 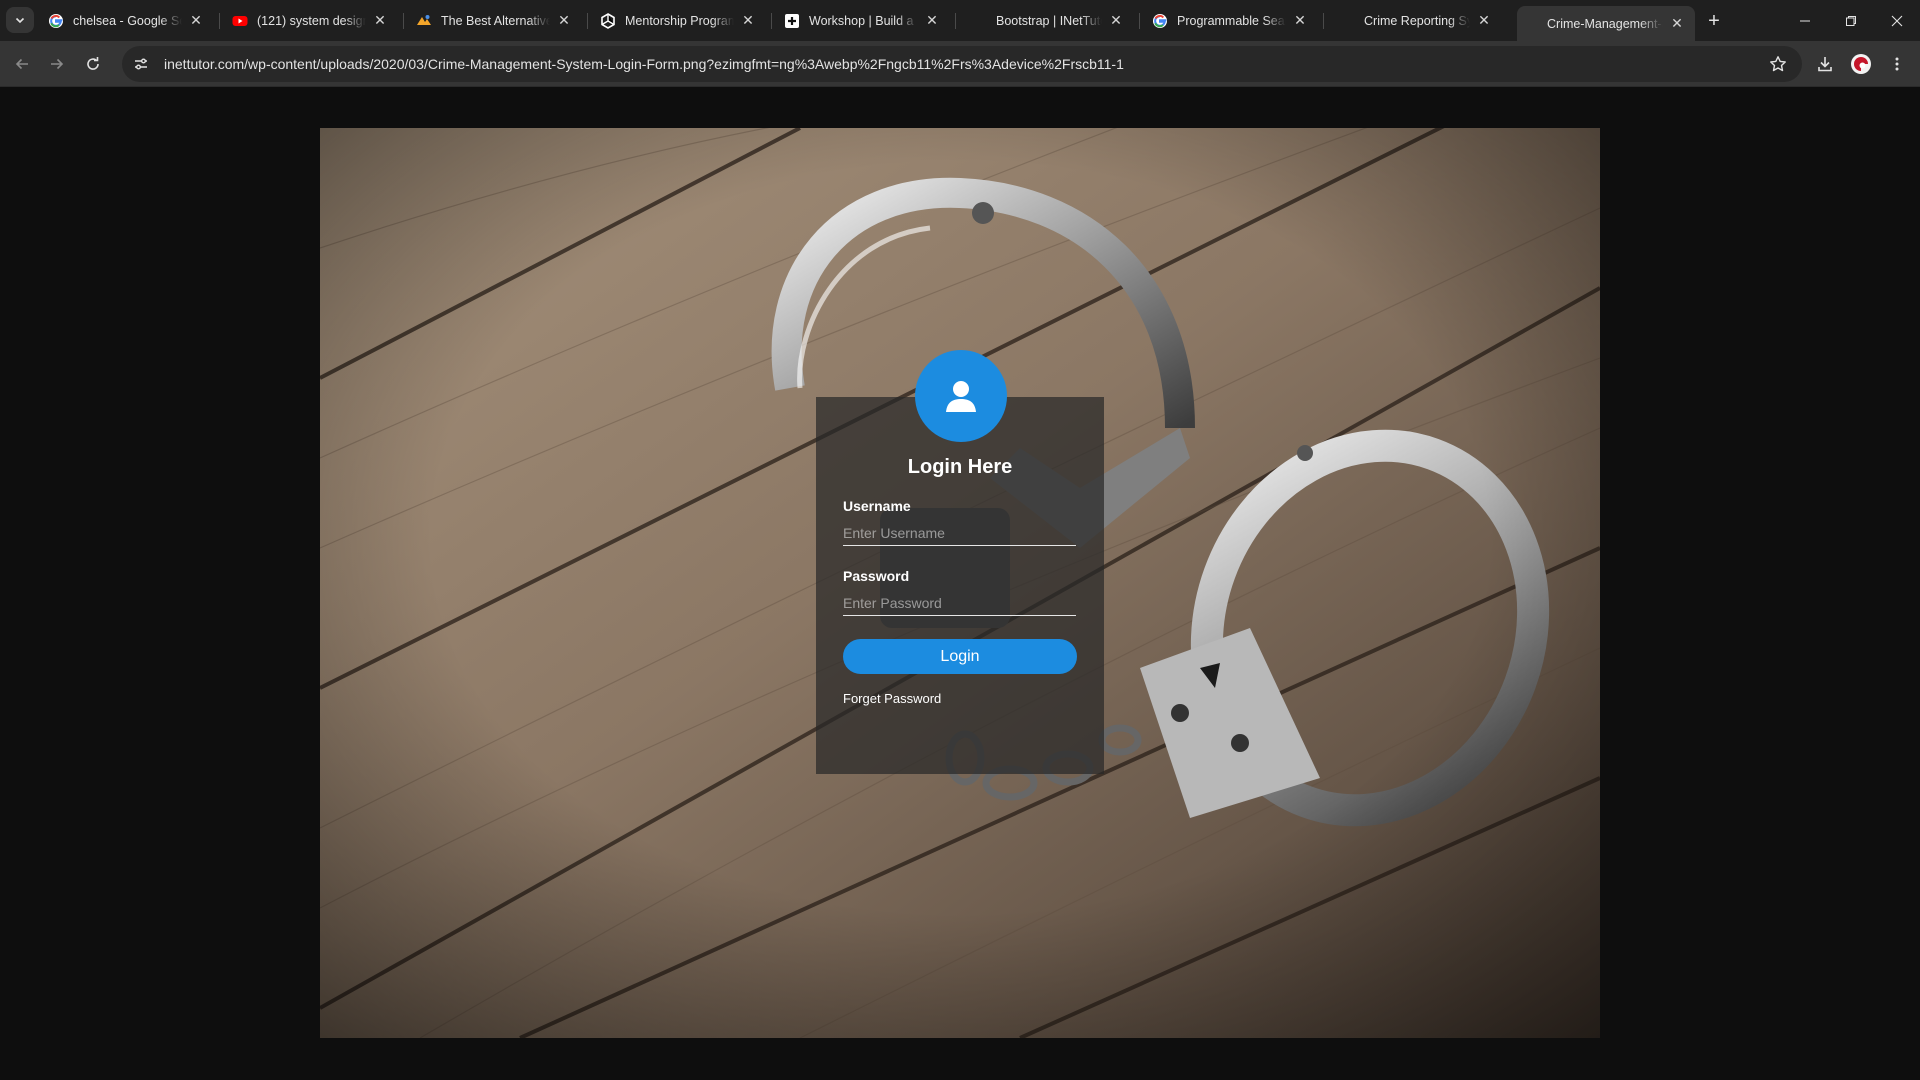 What do you see at coordinates (1049, 20) in the screenshot?
I see `tab-title: Bootstrap | INetTutor` at bounding box center [1049, 20].